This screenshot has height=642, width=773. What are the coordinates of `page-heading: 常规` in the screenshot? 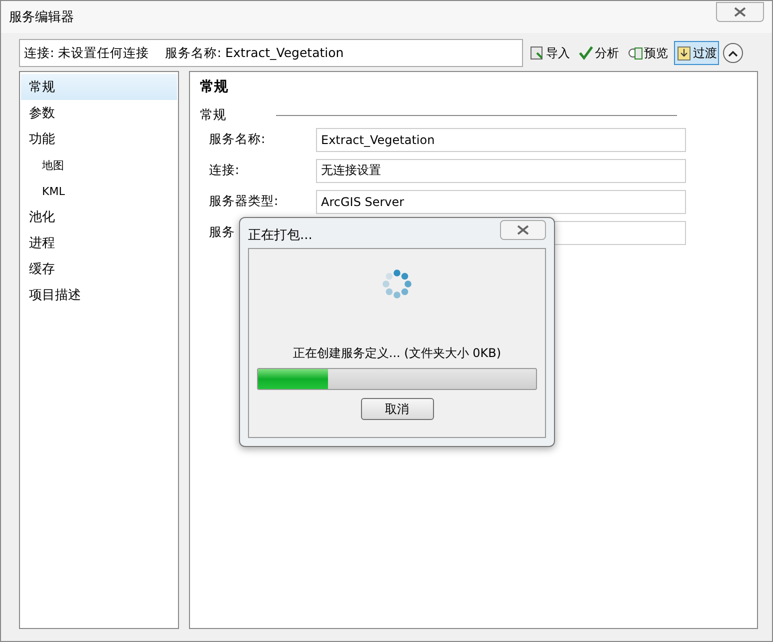 It's located at (214, 87).